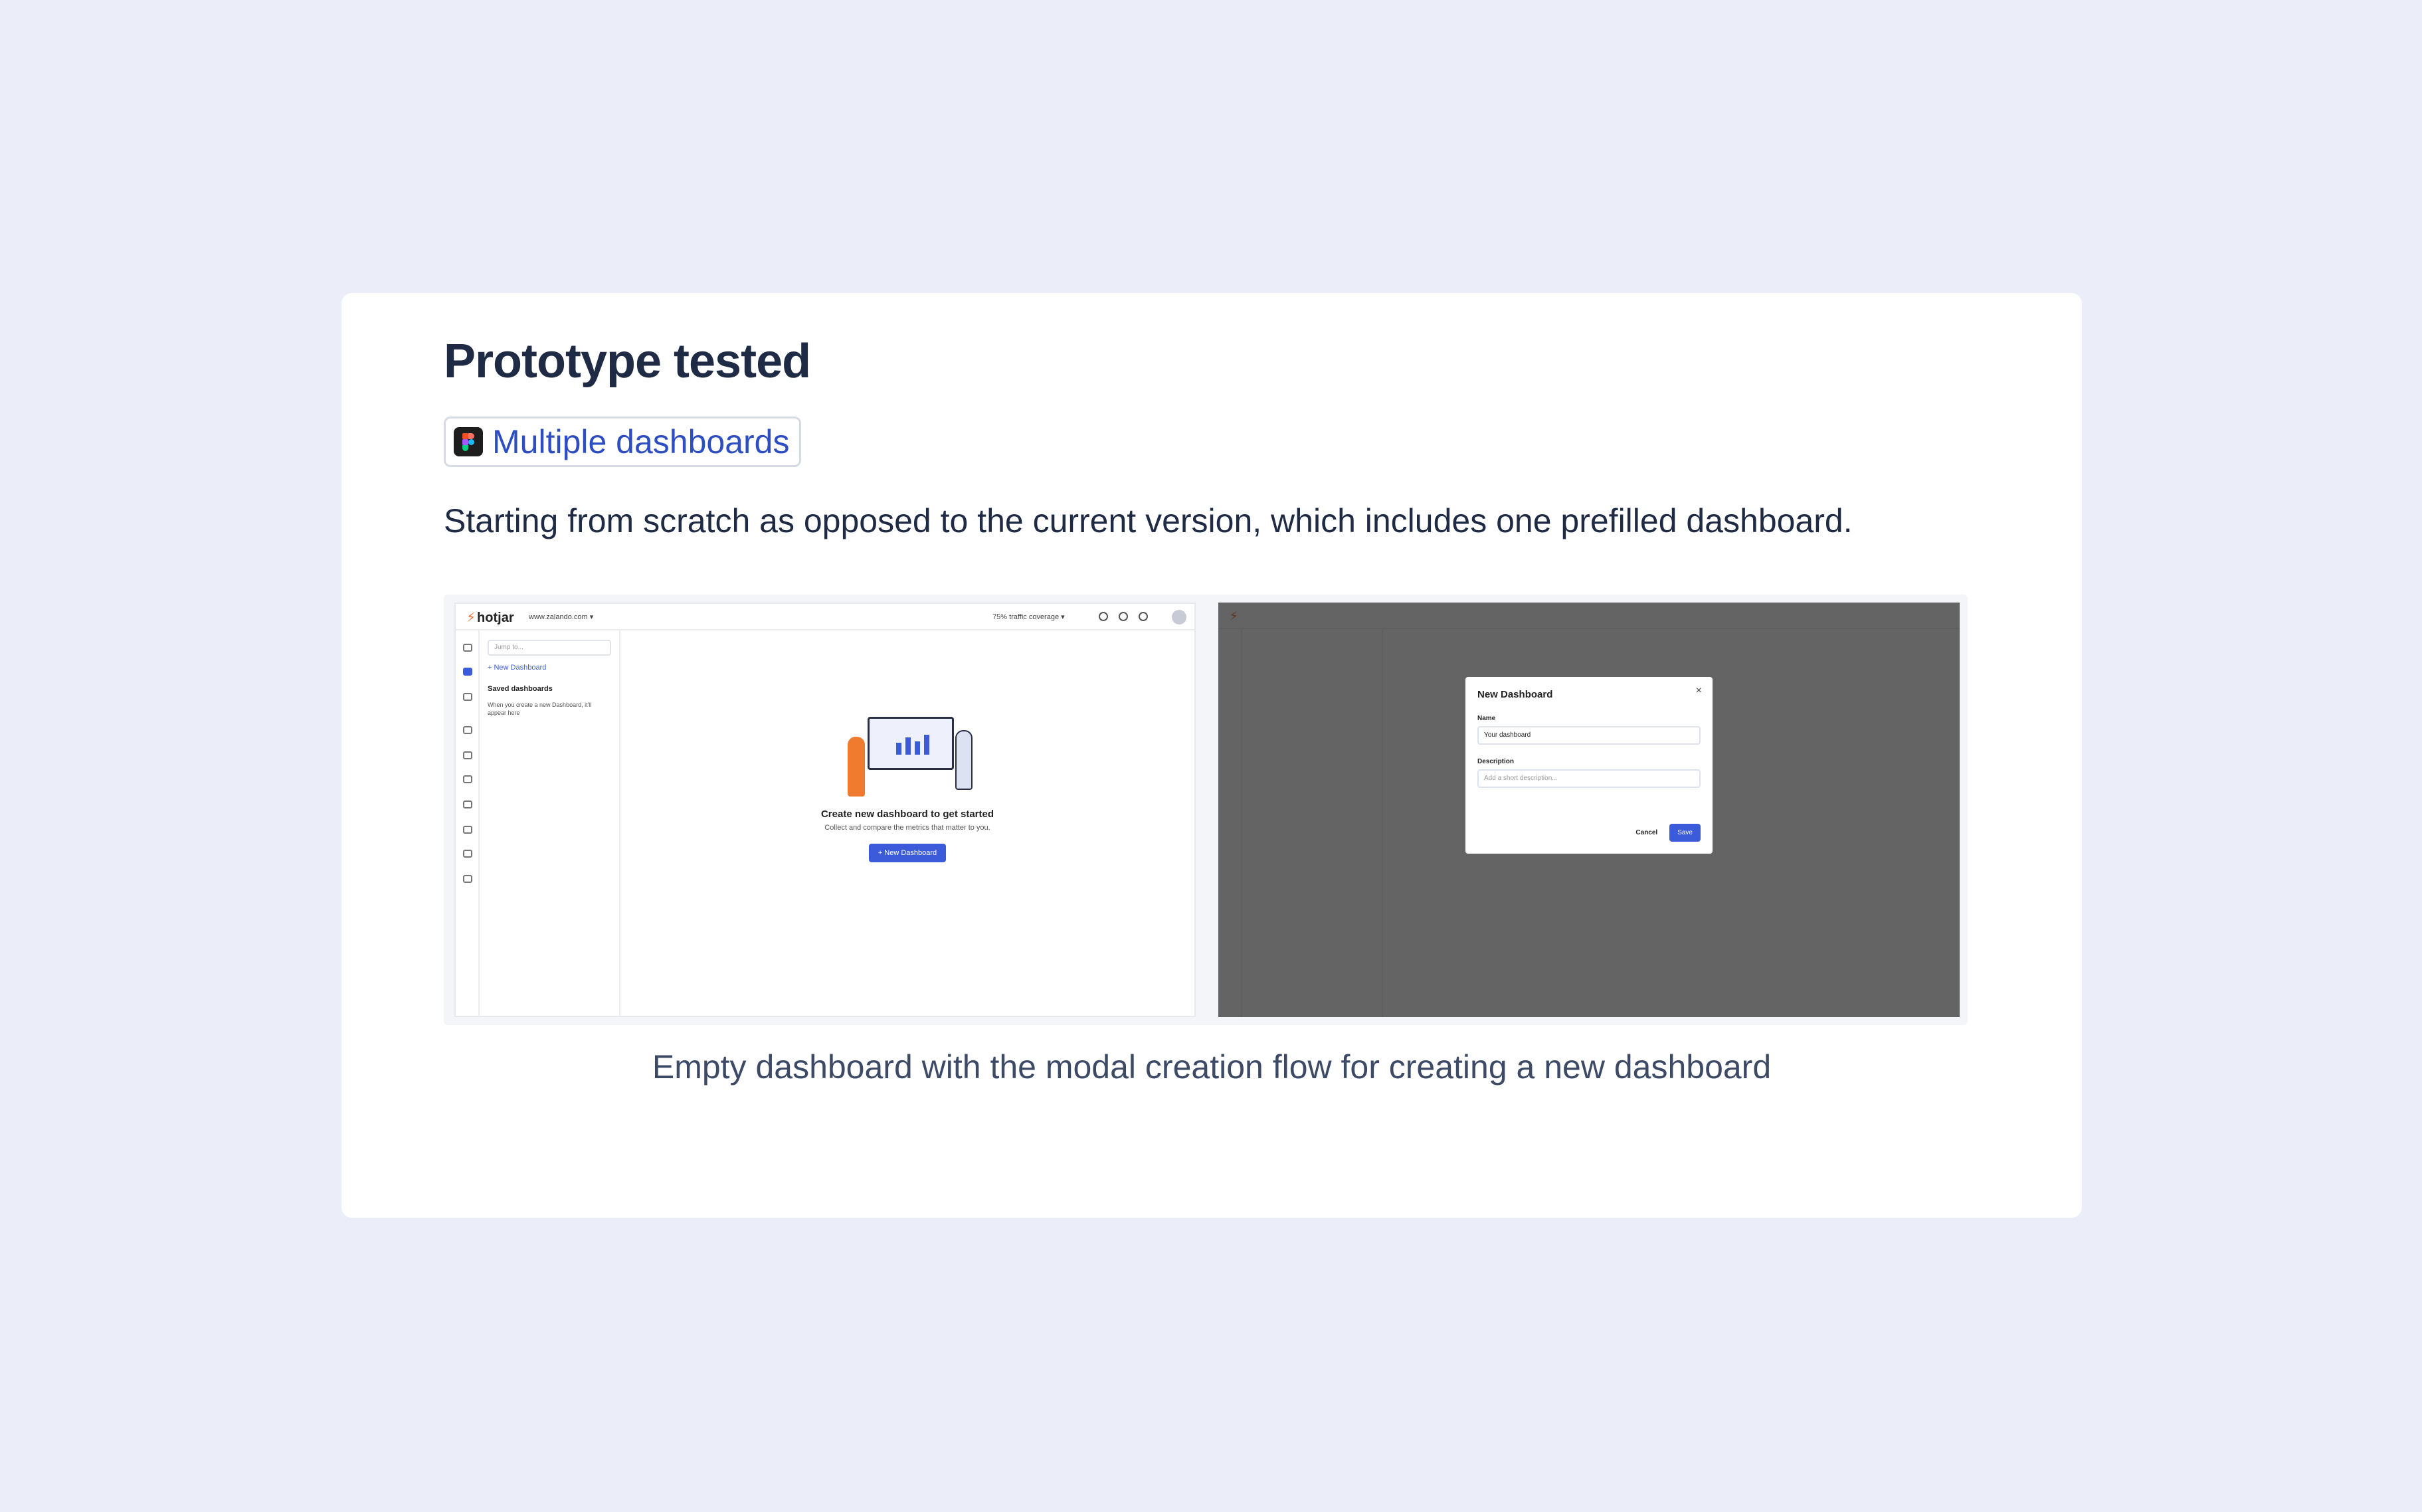 This screenshot has width=2422, height=1512. Describe the element at coordinates (856, 767) in the screenshot. I see `person-figure-left` at that location.